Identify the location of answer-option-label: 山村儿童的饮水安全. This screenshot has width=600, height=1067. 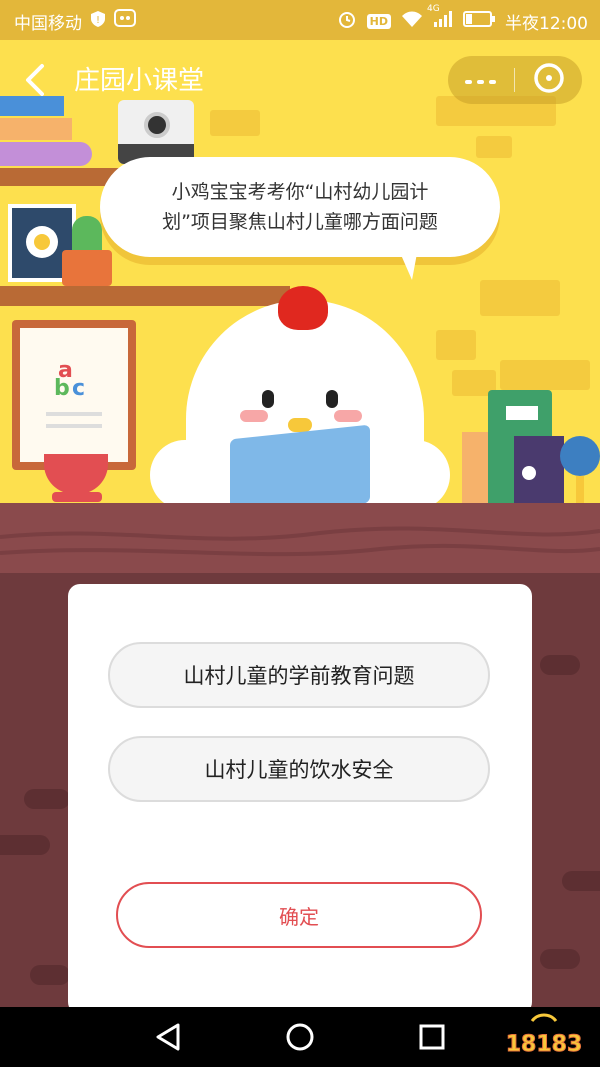
(299, 770).